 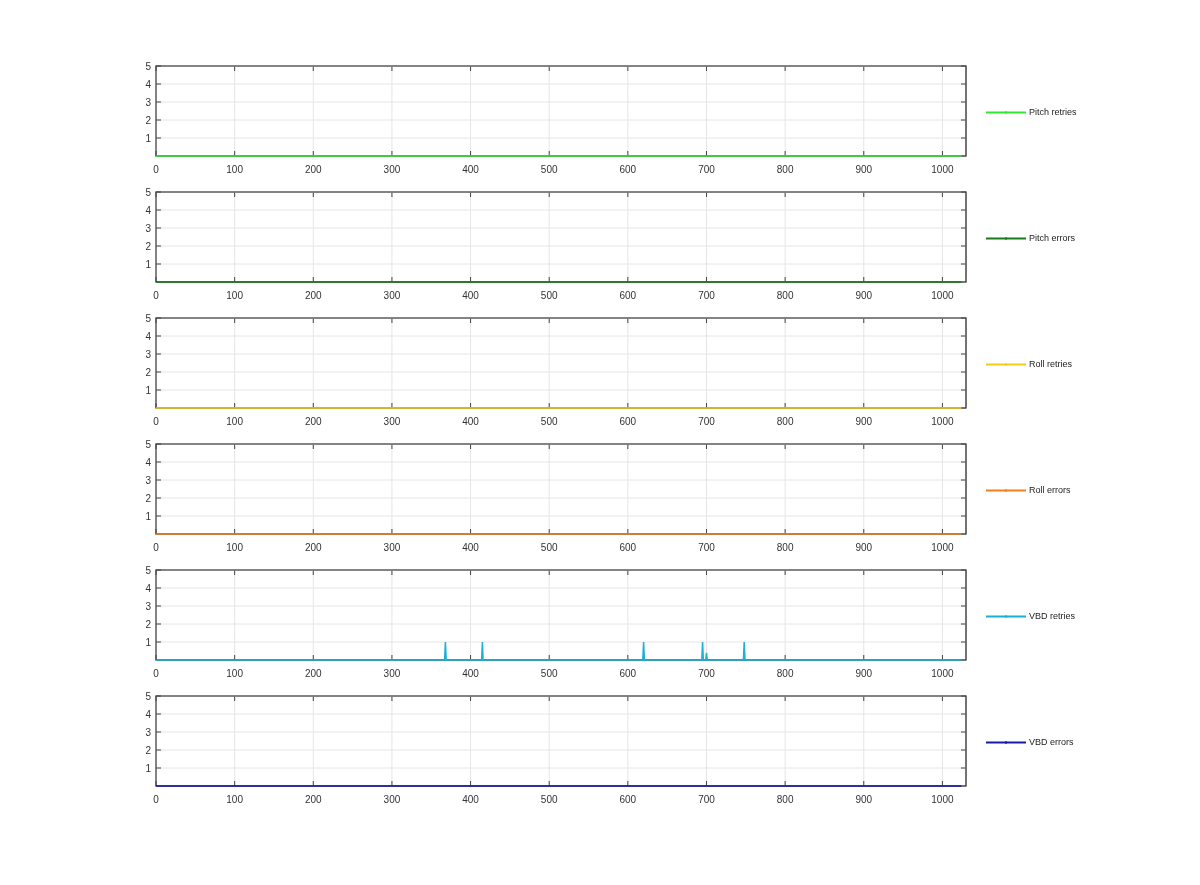 I want to click on legend-label: VBD retries, so click(x=1052, y=616).